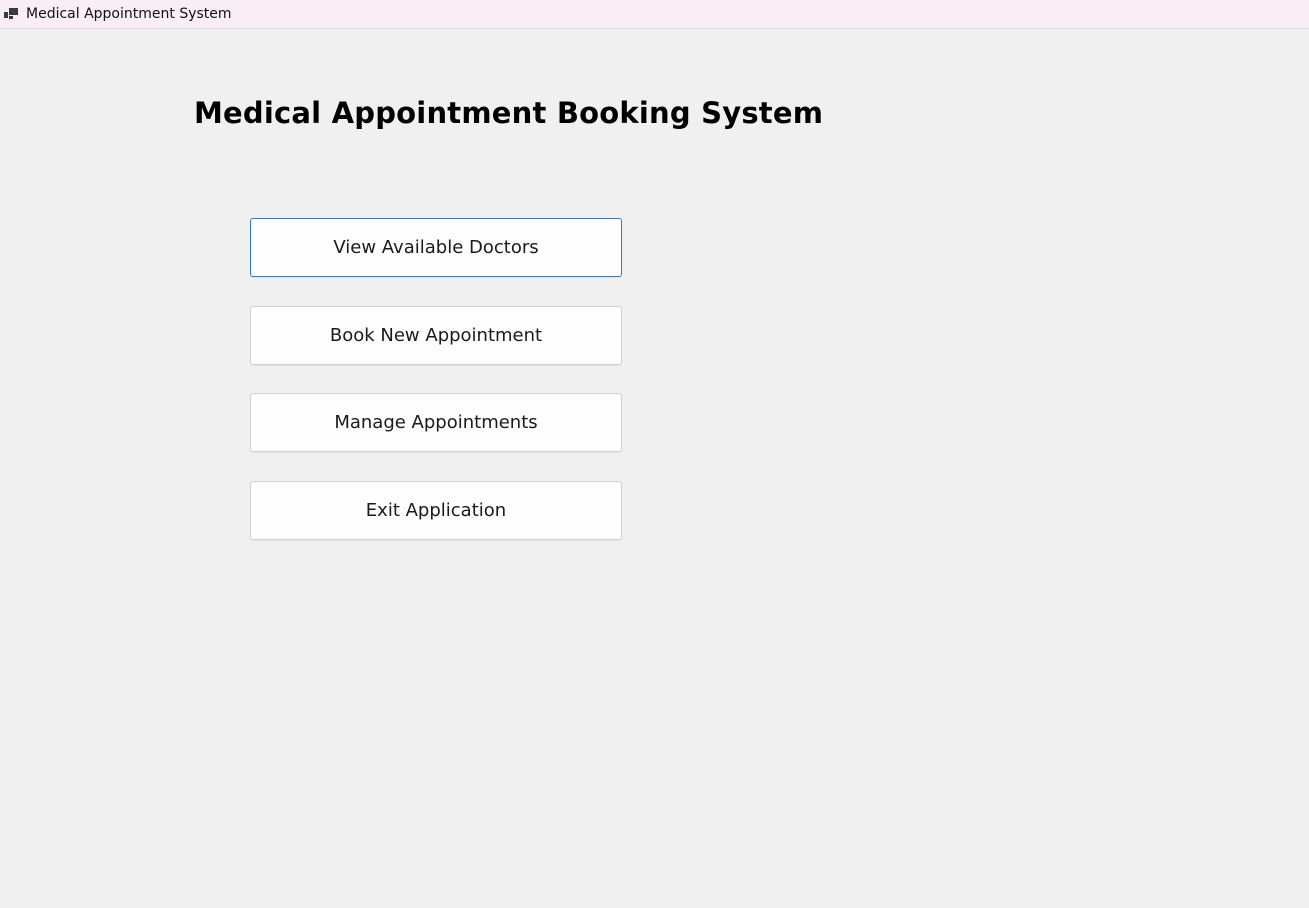 Image resolution: width=1309 pixels, height=908 pixels. I want to click on book-new-appointment-button: Book New Appointment, so click(436, 335).